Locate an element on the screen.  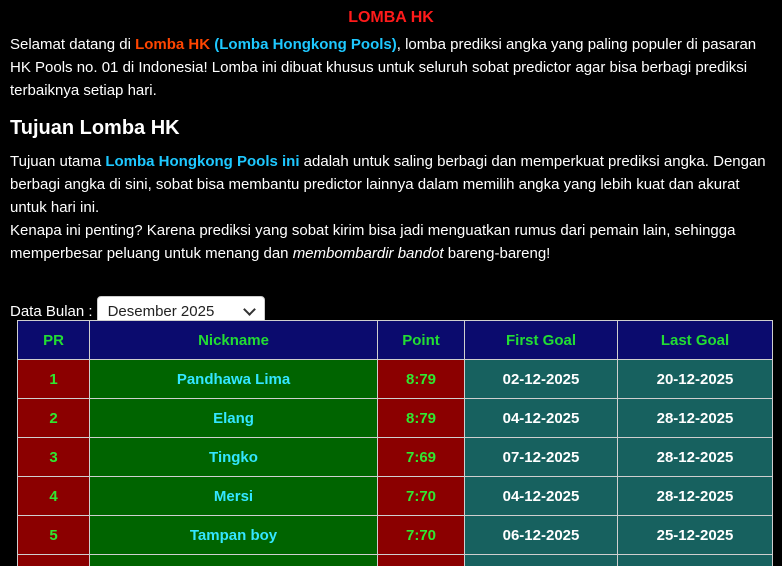
table-row: 4 Mersi 7:70 04-12-2025 28-12-2025 is located at coordinates (395, 496).